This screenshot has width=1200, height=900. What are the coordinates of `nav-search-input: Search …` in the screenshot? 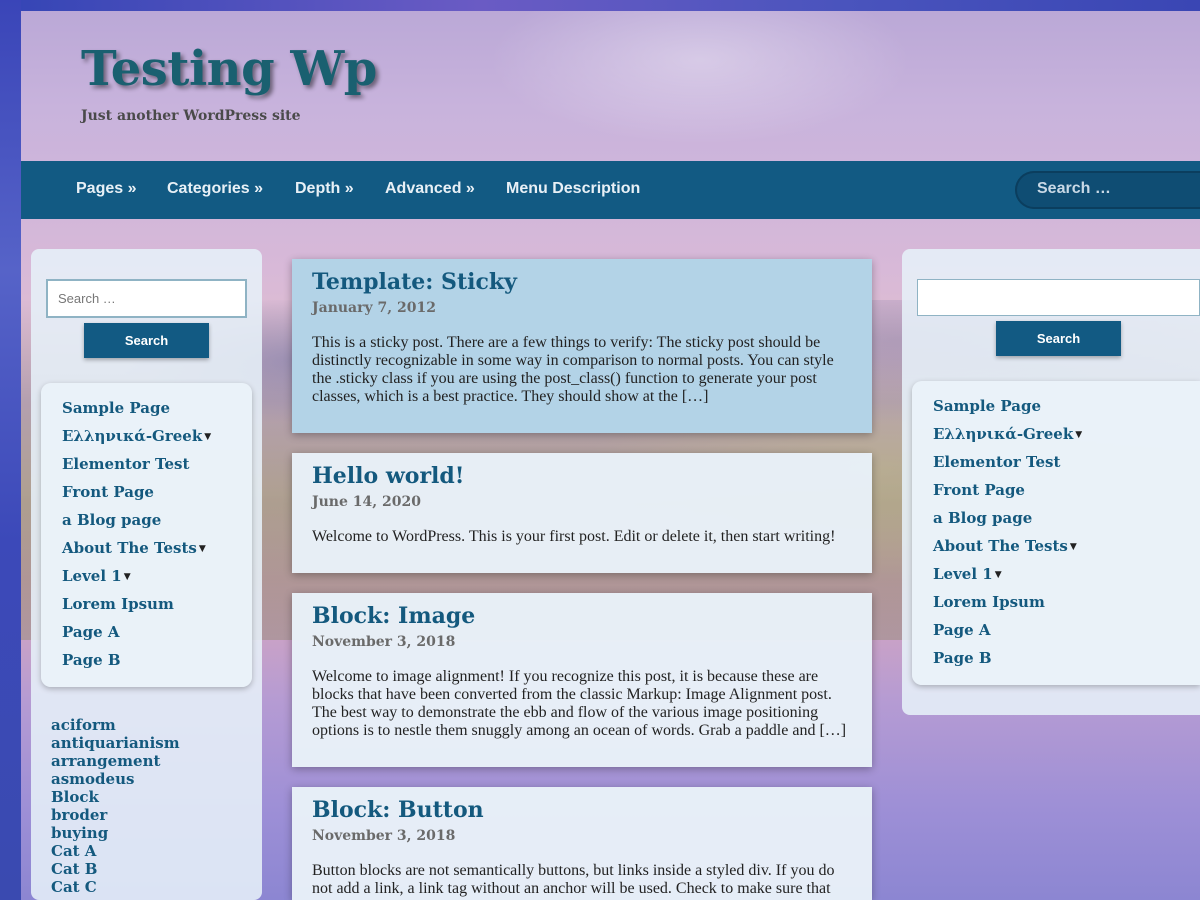 It's located at (1107, 190).